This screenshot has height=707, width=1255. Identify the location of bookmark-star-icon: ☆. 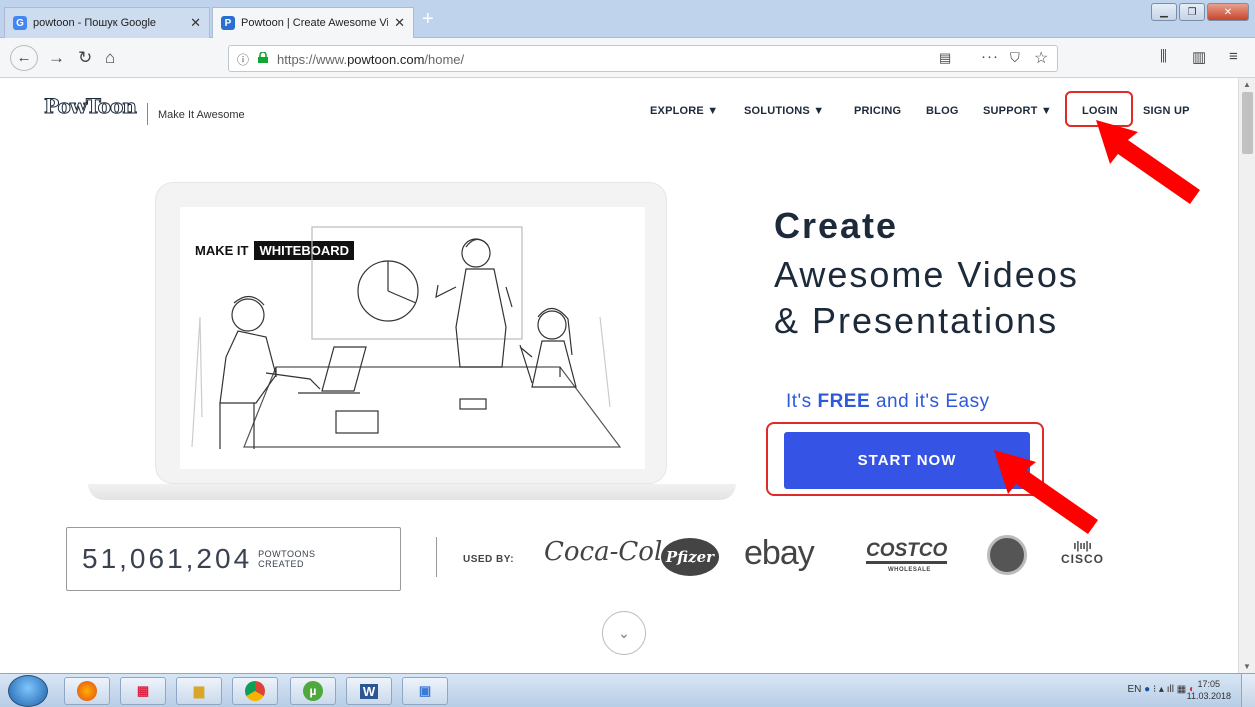
(1041, 58).